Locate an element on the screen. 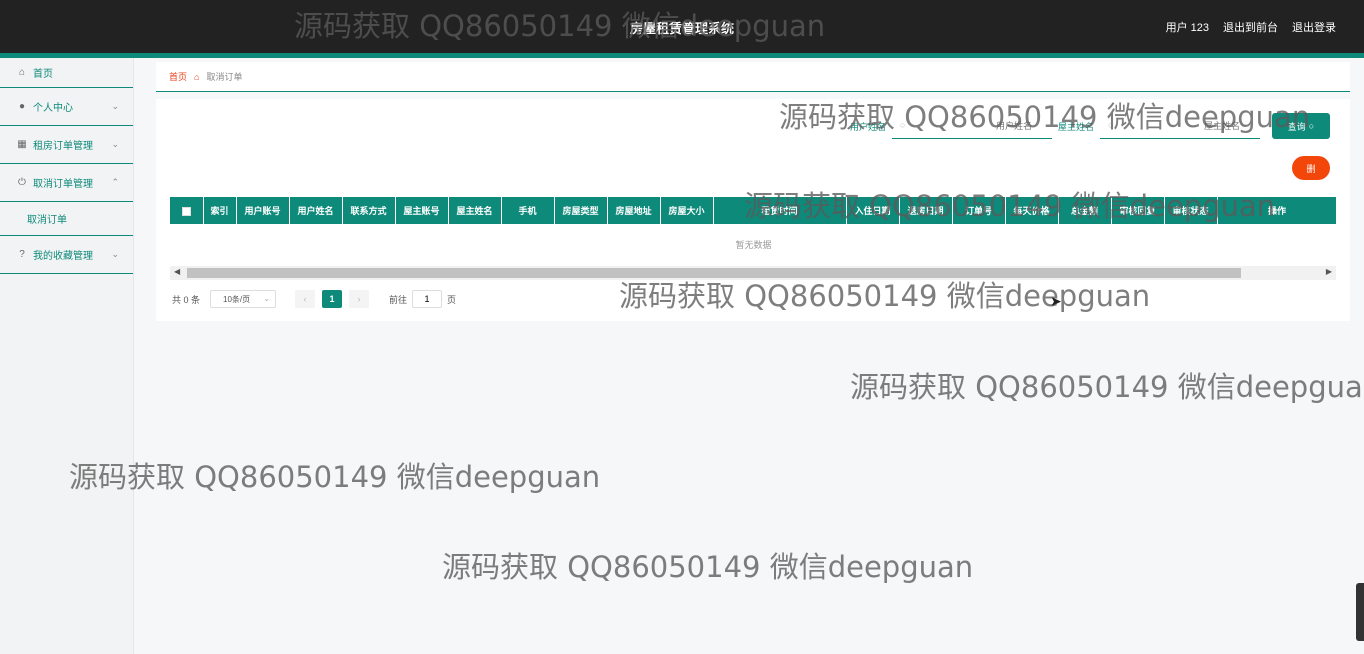 This screenshot has width=1364, height=654. column-header: 订单号 is located at coordinates (979, 210).